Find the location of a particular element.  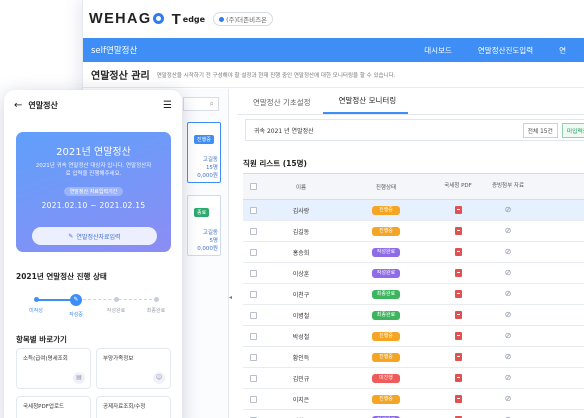

back-arrow-icon: ← is located at coordinates (18, 105).